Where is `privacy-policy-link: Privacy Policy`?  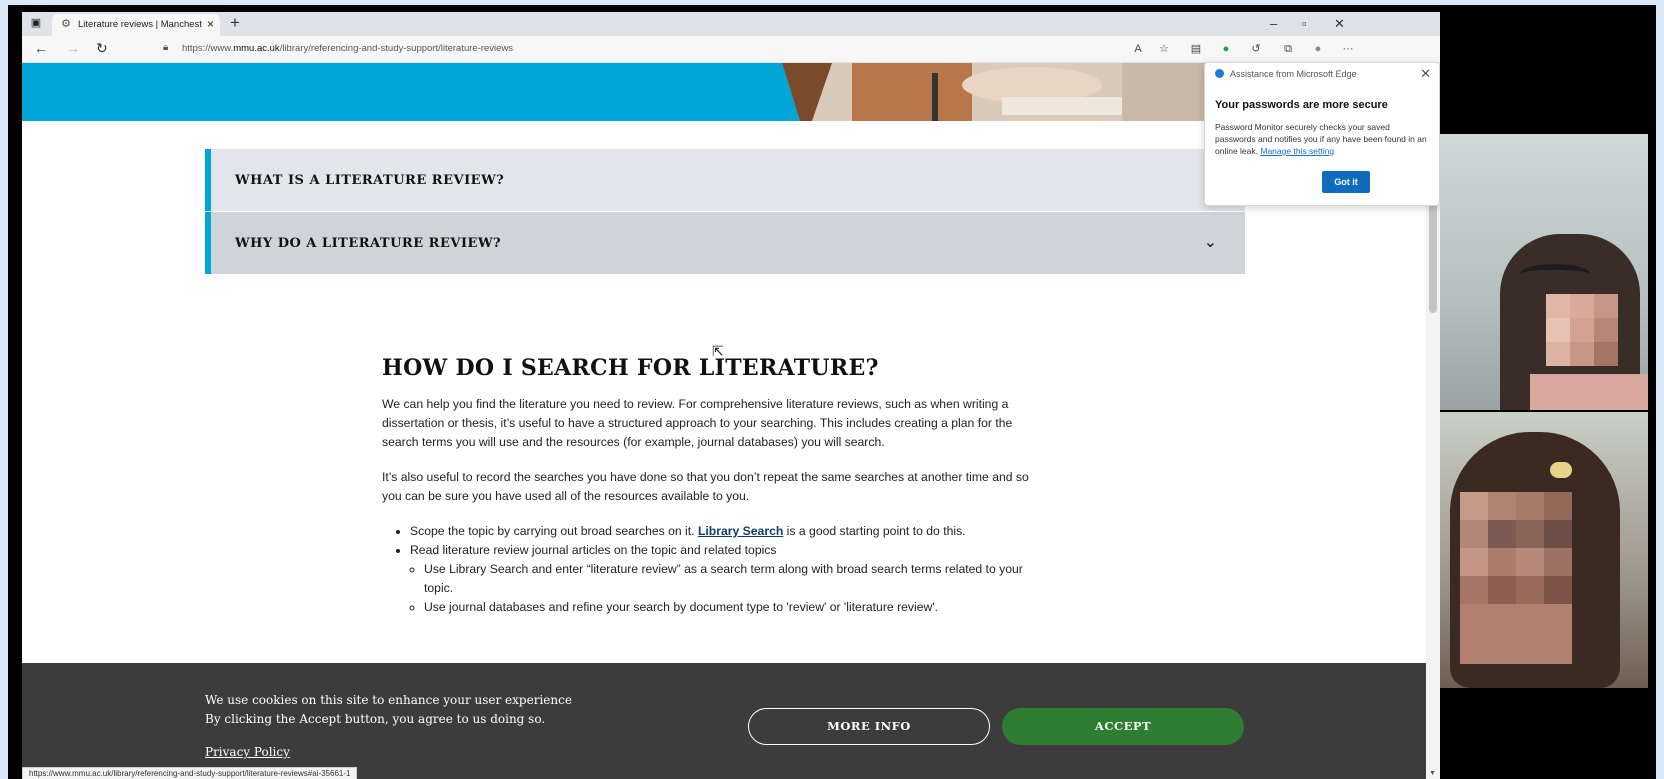
privacy-policy-link: Privacy Policy is located at coordinates (247, 752).